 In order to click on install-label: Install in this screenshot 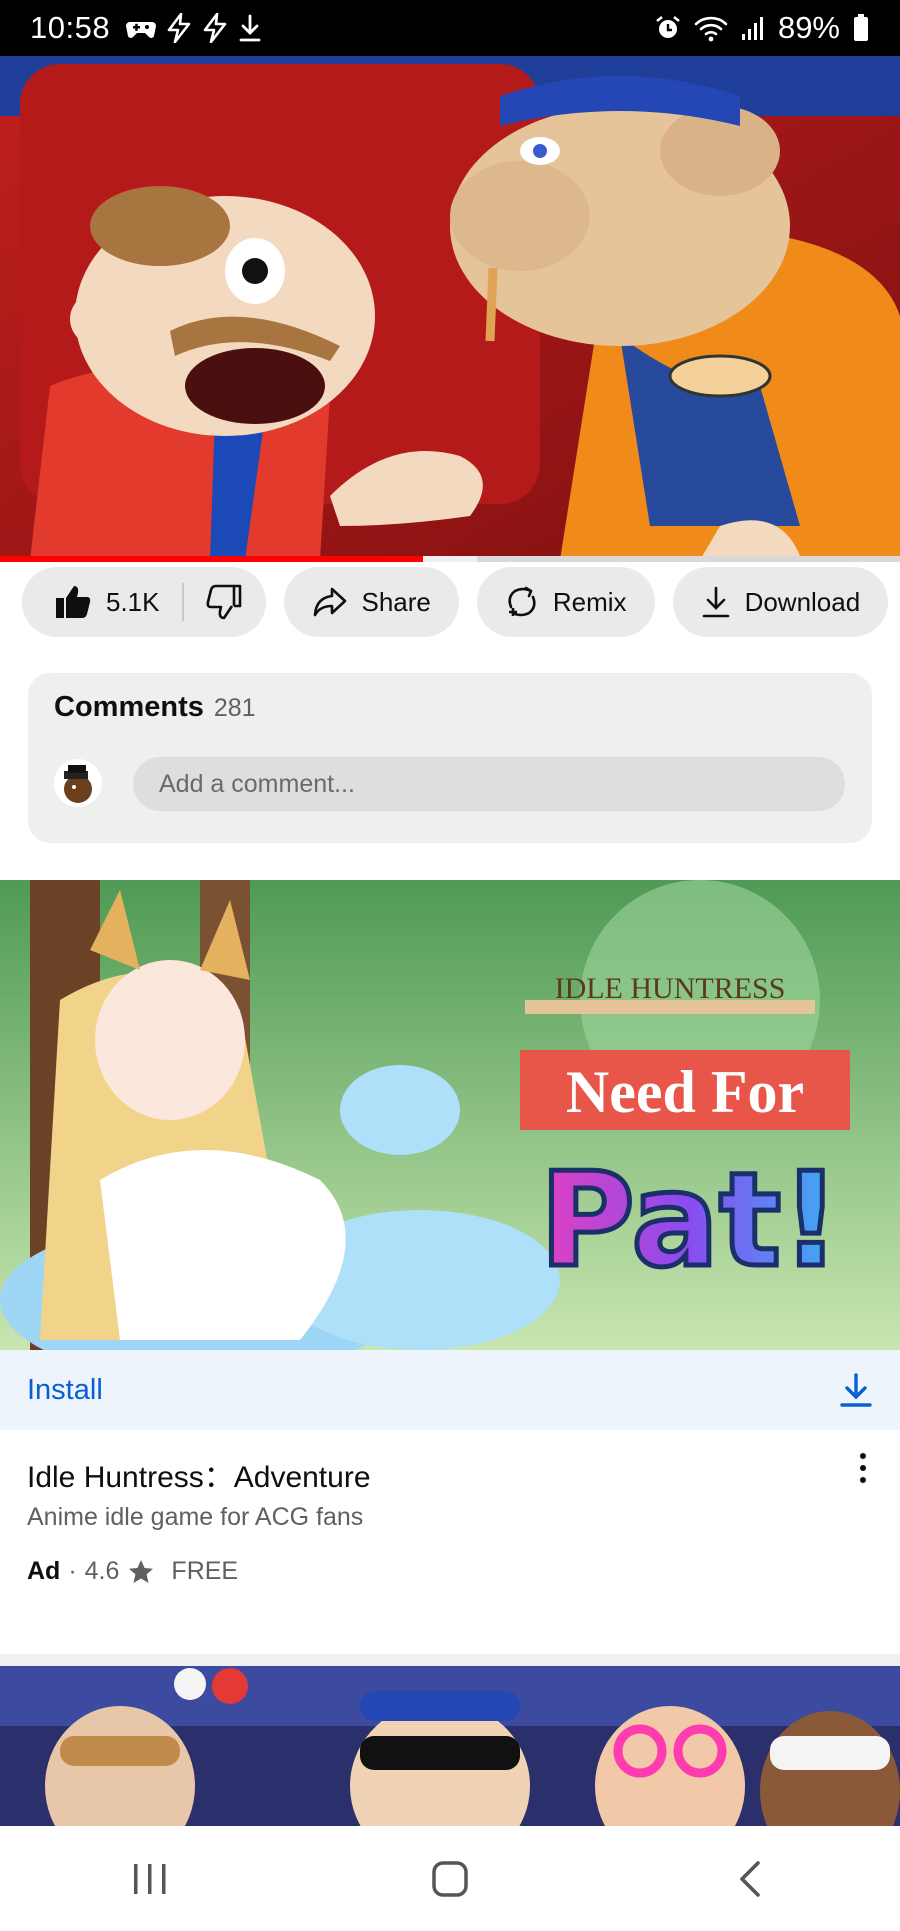, I will do `click(65, 1389)`.